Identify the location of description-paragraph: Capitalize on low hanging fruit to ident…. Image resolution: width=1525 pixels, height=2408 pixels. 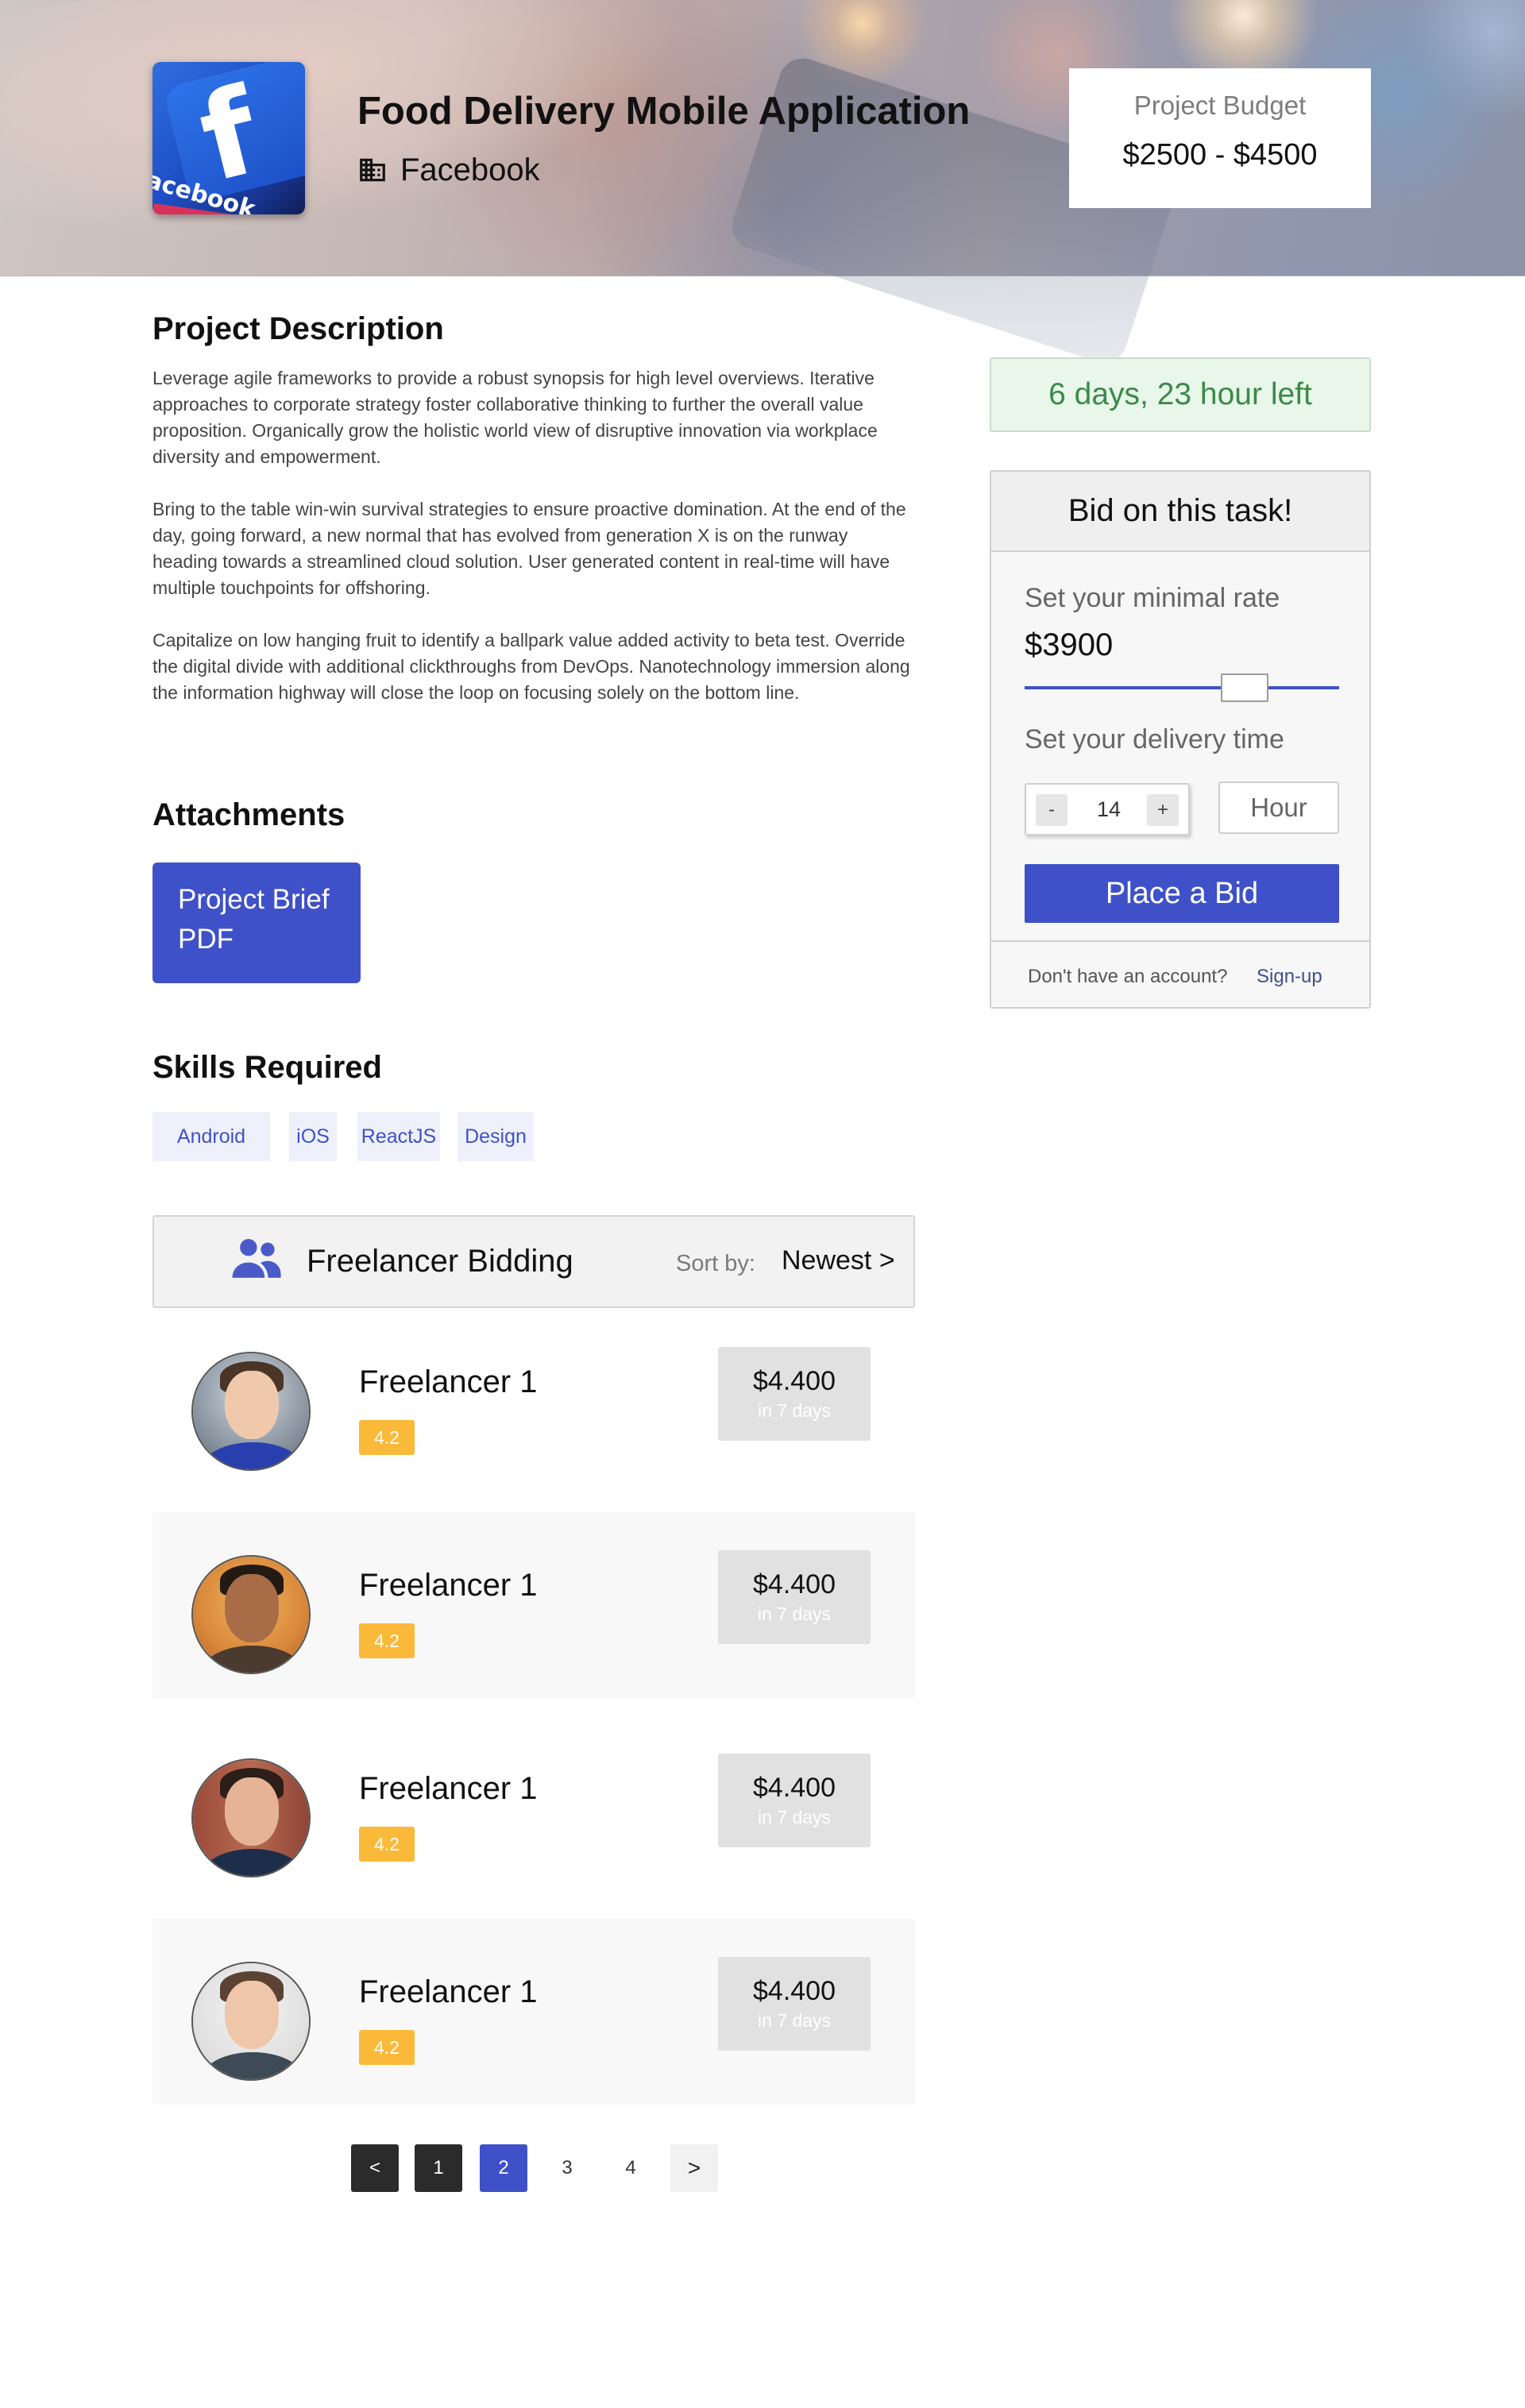
(531, 666).